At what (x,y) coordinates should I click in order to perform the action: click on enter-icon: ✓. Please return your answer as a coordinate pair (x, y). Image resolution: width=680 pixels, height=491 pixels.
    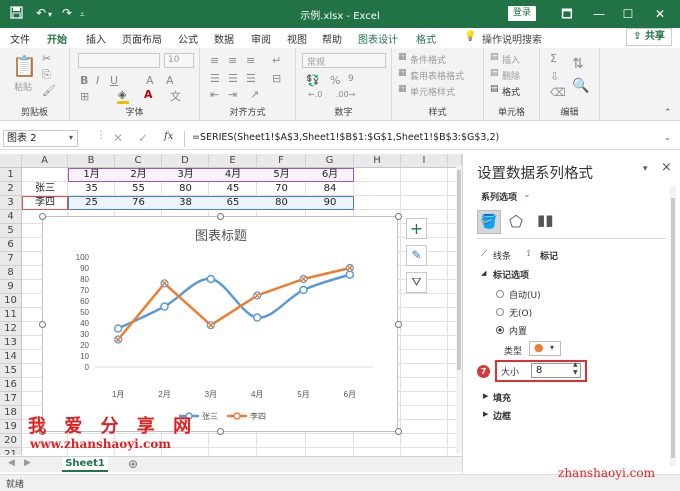
    Looking at the image, I should click on (143, 138).